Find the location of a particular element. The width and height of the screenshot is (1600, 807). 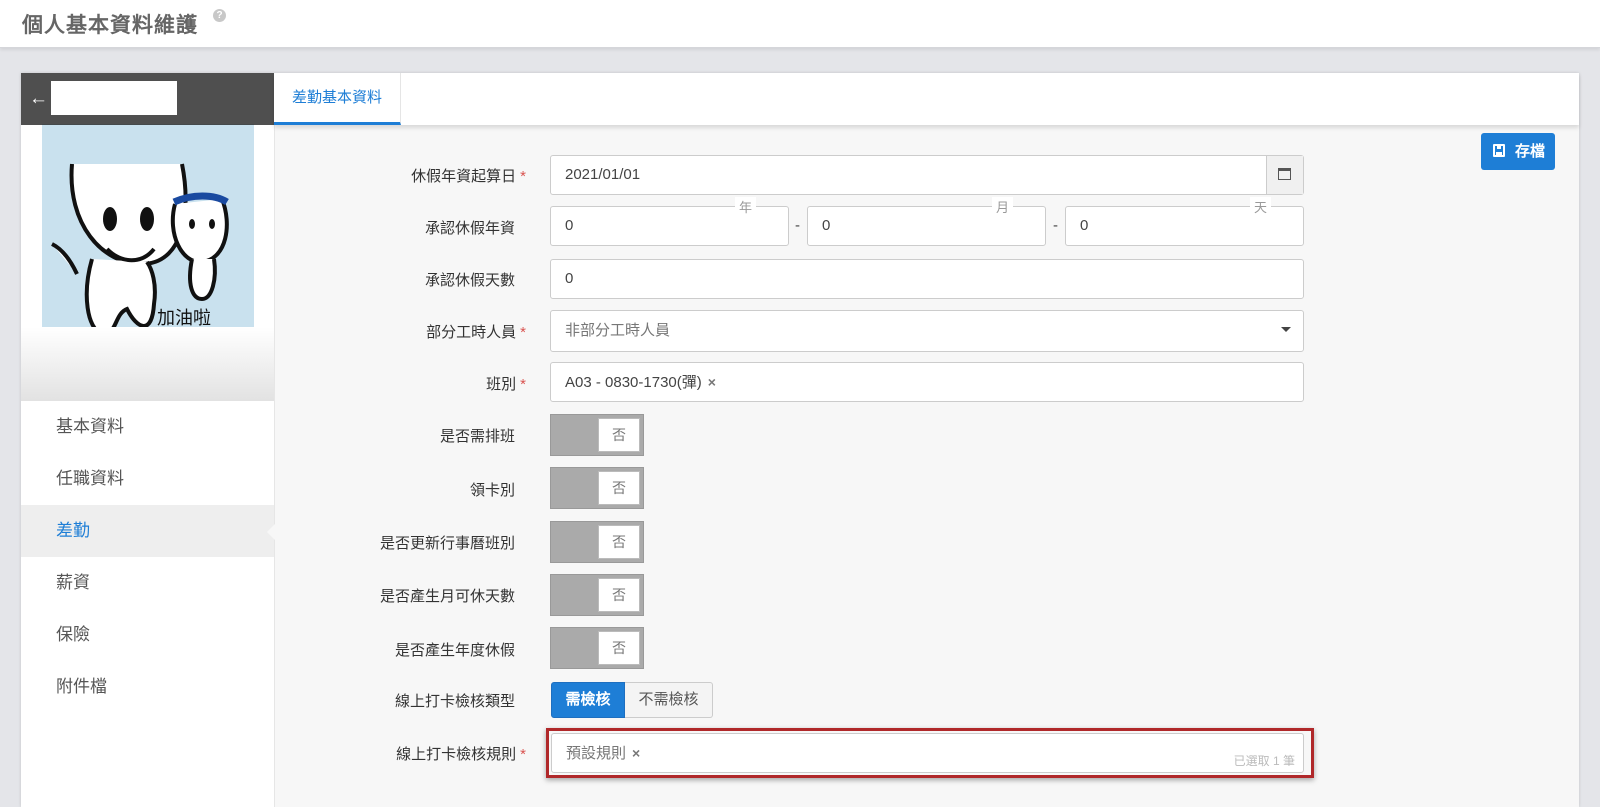

approved-days-input: 0 is located at coordinates (927, 279).